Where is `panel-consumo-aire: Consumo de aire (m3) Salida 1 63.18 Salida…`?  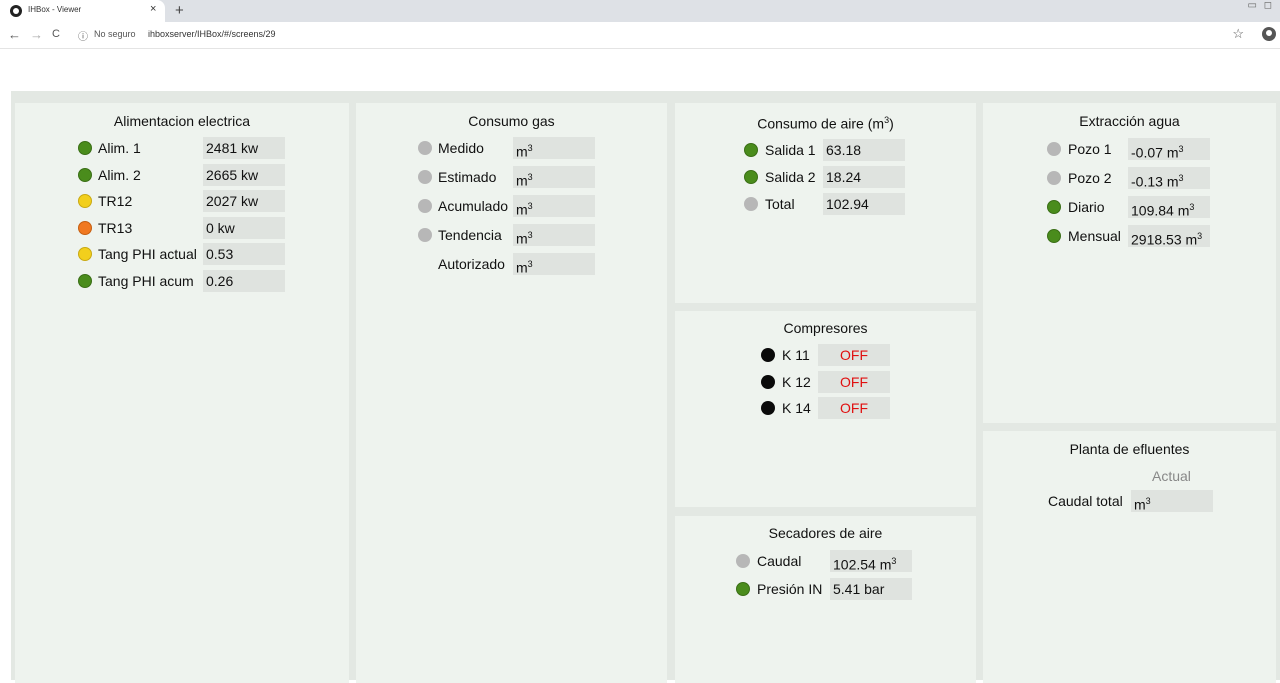 panel-consumo-aire: Consumo de aire (m3) Salida 1 63.18 Salida… is located at coordinates (825, 203).